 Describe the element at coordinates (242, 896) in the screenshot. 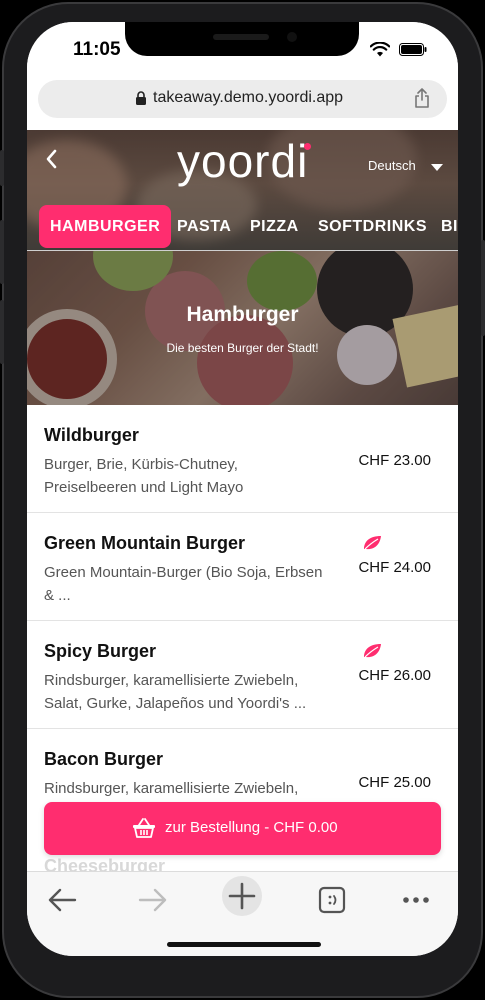

I see `plus-icon` at that location.